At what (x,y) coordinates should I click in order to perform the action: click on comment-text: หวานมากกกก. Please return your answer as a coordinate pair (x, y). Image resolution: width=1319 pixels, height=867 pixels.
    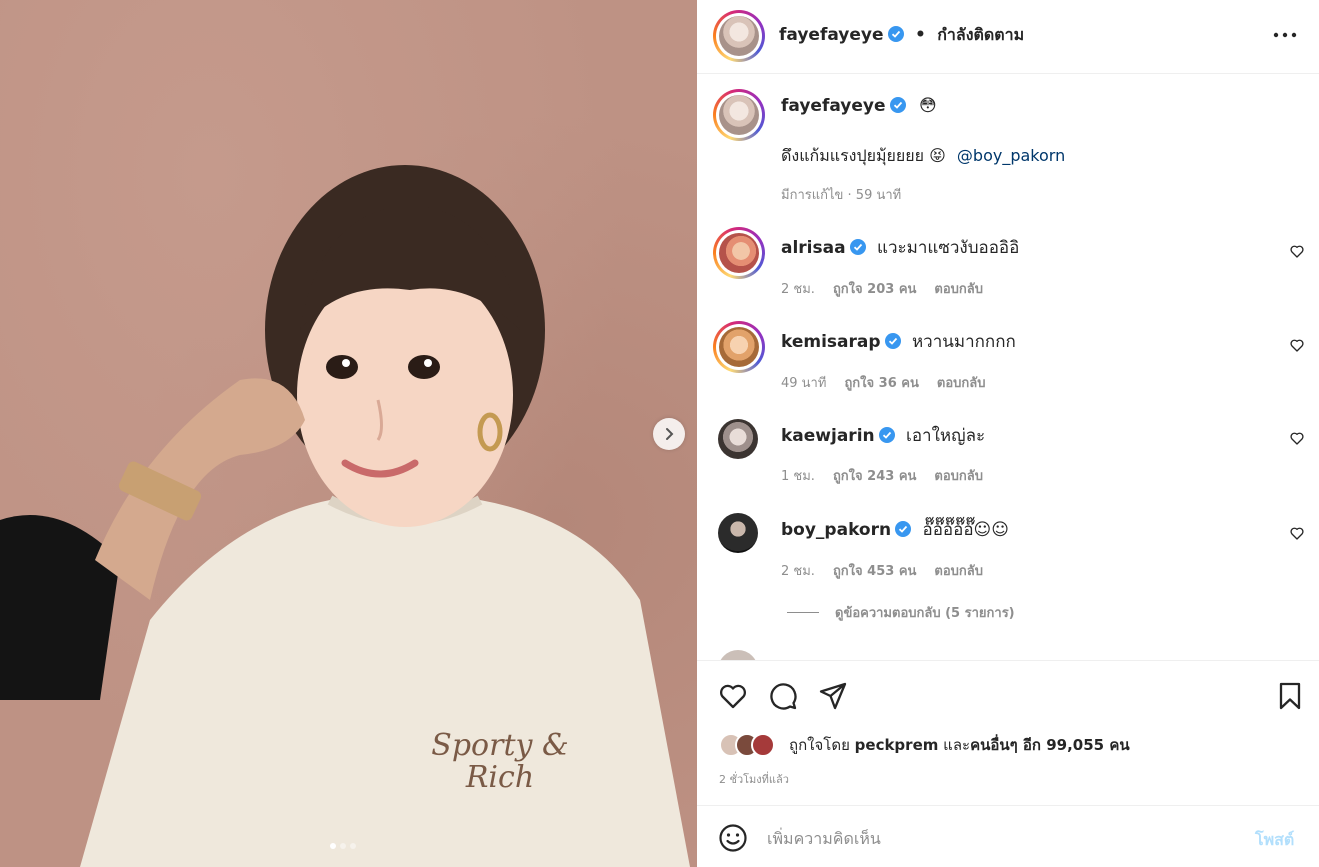
    Looking at the image, I should click on (963, 342).